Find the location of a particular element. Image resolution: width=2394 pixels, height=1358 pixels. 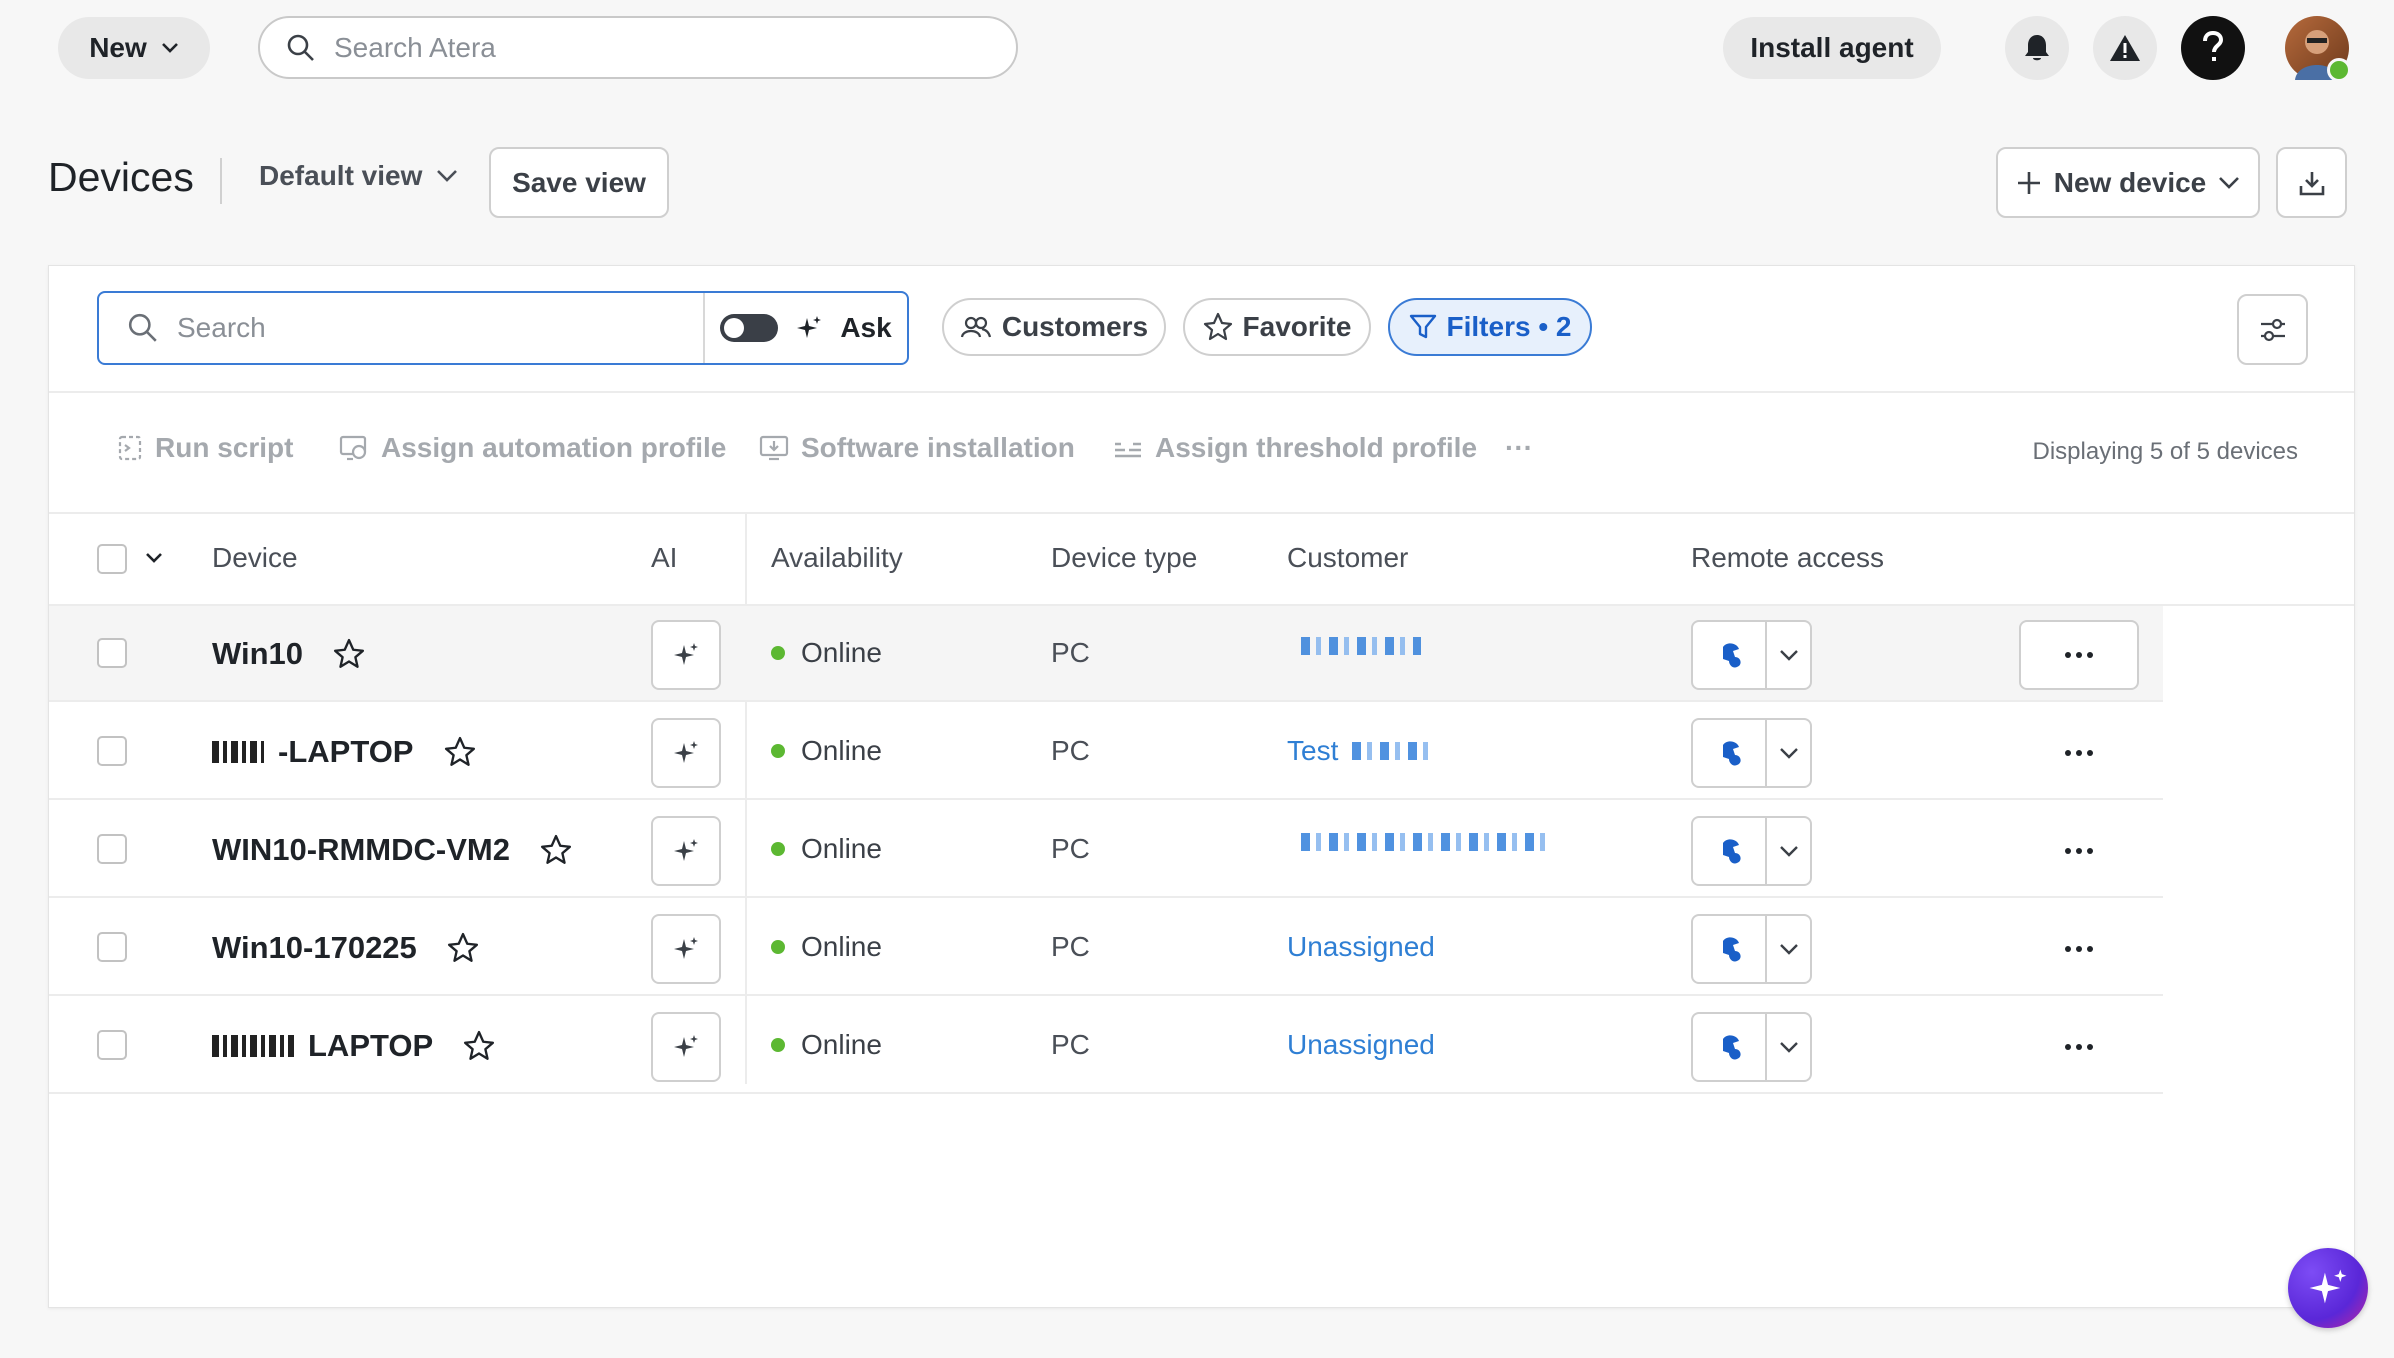

table-row: LAPTOP Online PC Unassigned is located at coordinates (1106, 1046).